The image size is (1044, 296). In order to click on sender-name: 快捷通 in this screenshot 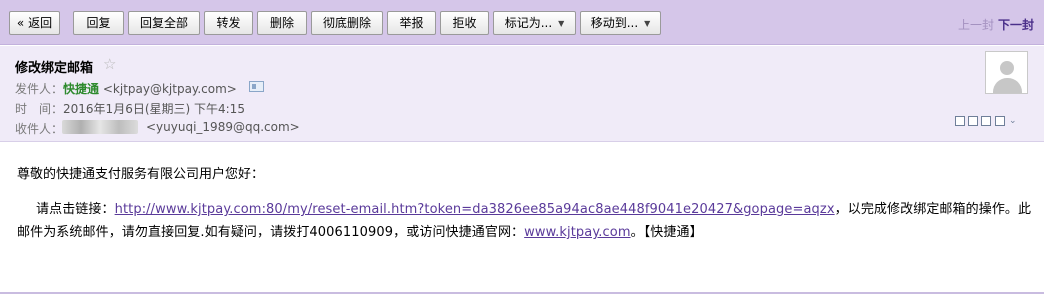, I will do `click(81, 89)`.